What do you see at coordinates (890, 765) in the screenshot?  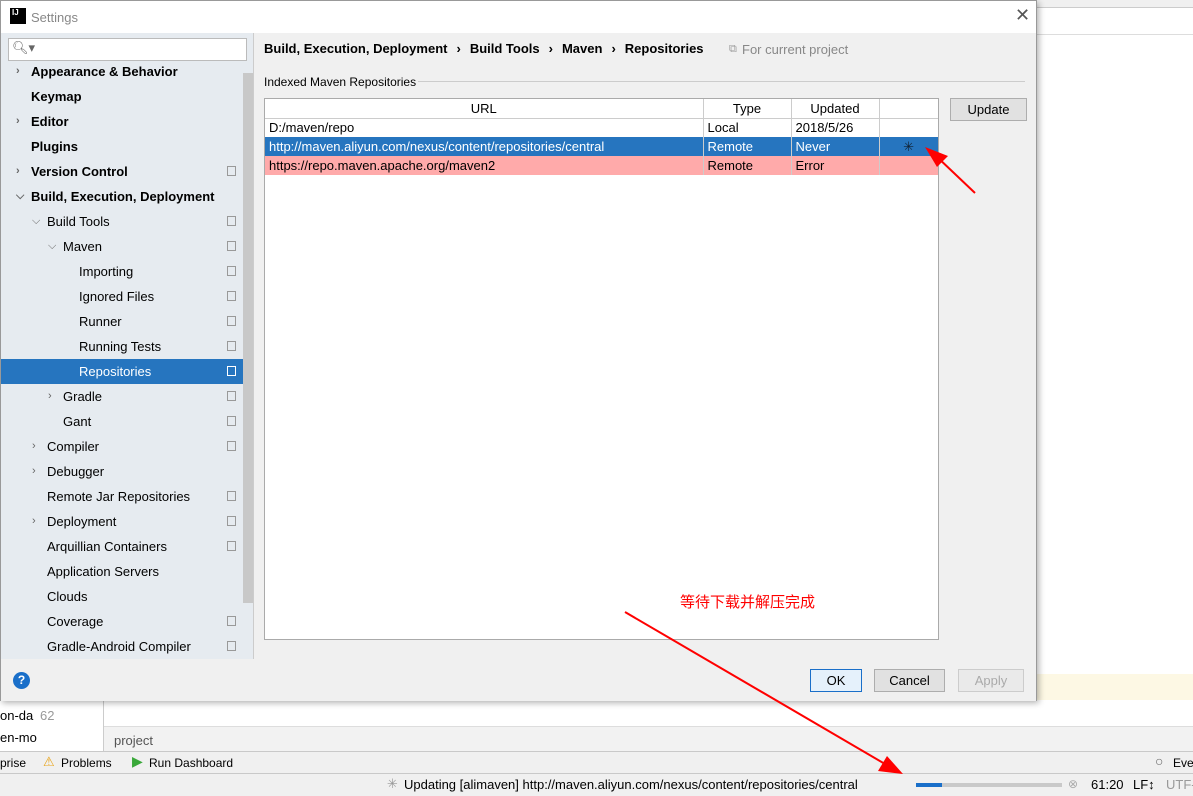 I see `arrowhead` at bounding box center [890, 765].